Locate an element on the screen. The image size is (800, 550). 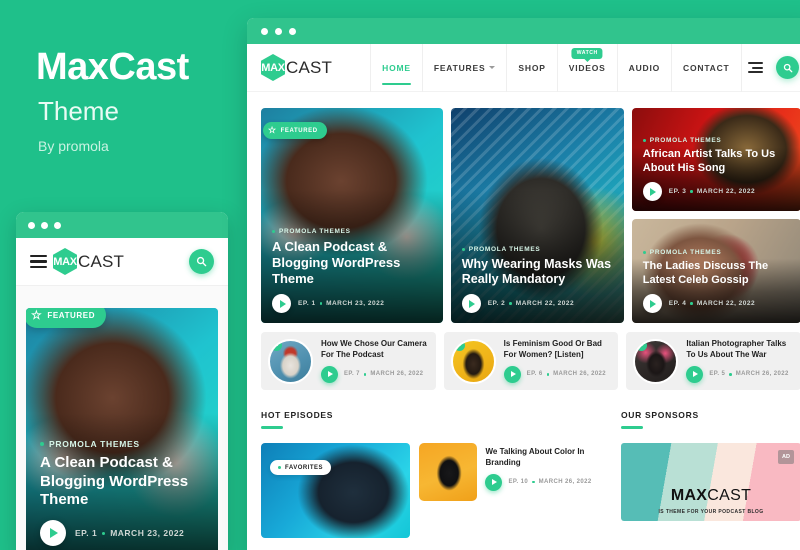
card-episode-number: EP. 3 is located at coordinates (677, 191).